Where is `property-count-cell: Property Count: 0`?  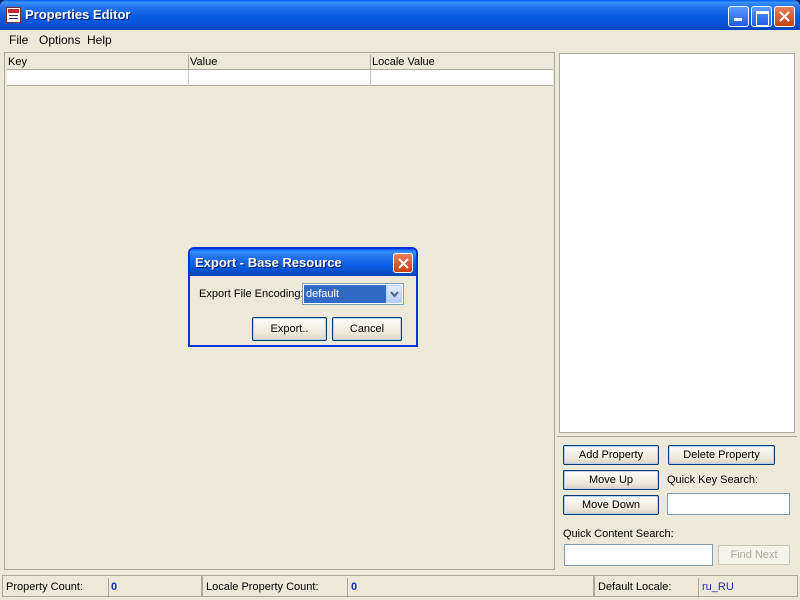
property-count-cell: Property Count: 0 is located at coordinates (102, 586).